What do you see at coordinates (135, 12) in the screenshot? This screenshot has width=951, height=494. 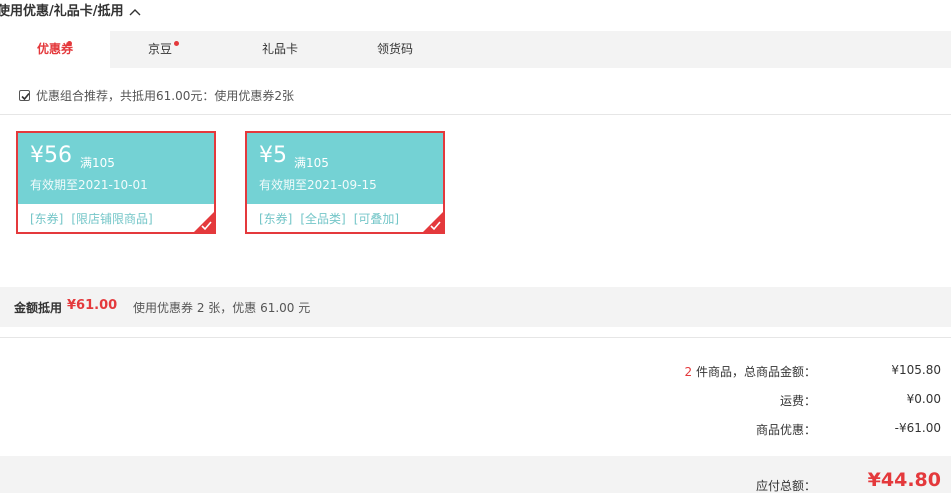 I see `chevron-up-icon` at bounding box center [135, 12].